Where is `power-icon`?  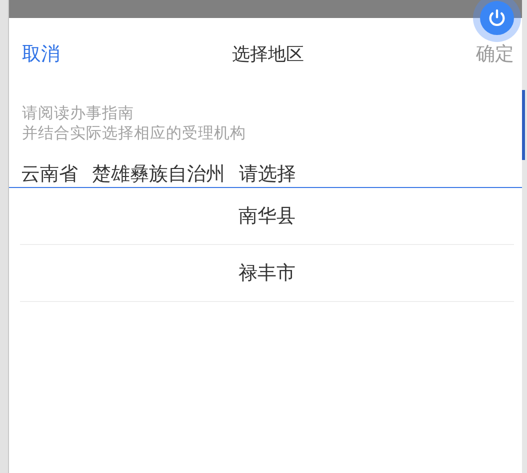 power-icon is located at coordinates (497, 18).